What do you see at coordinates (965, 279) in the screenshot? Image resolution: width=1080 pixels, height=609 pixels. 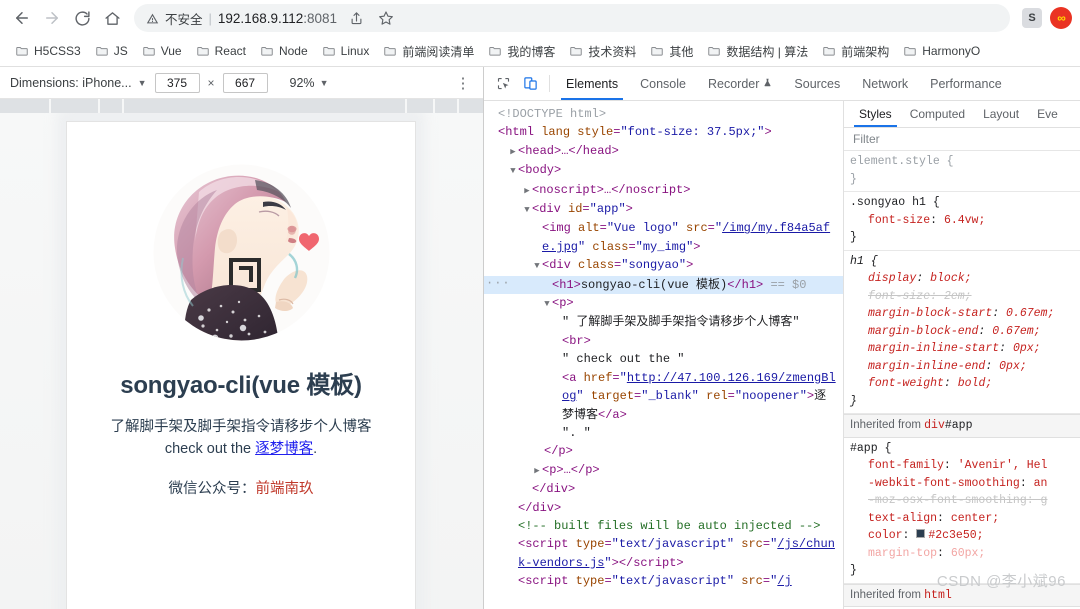 I see `decl-display: display: block;` at bounding box center [965, 279].